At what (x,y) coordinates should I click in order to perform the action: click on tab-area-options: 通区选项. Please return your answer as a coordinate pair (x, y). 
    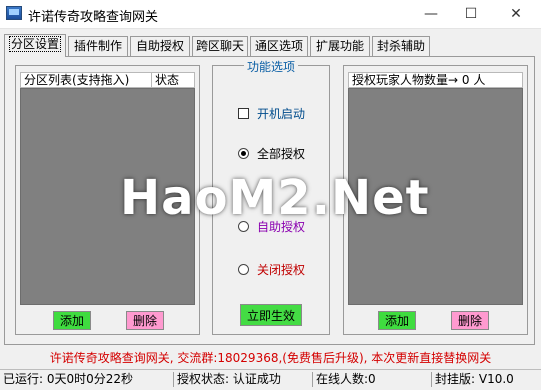
    Looking at the image, I should click on (279, 46).